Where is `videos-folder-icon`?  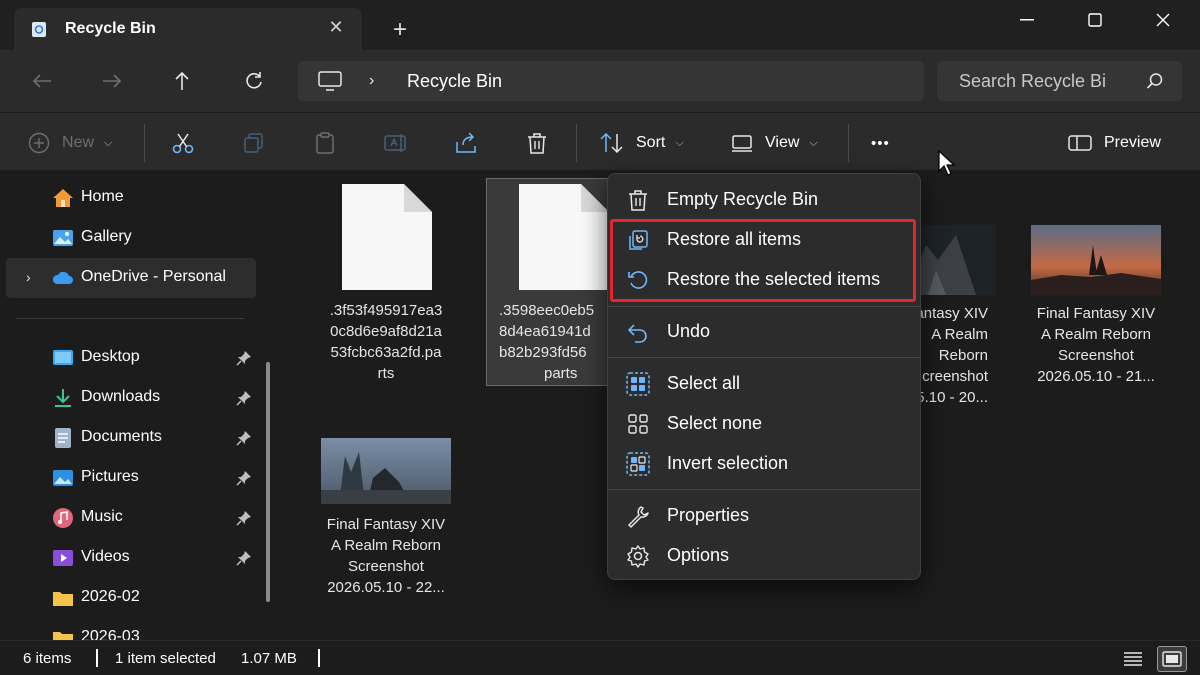
videos-folder-icon is located at coordinates (63, 558).